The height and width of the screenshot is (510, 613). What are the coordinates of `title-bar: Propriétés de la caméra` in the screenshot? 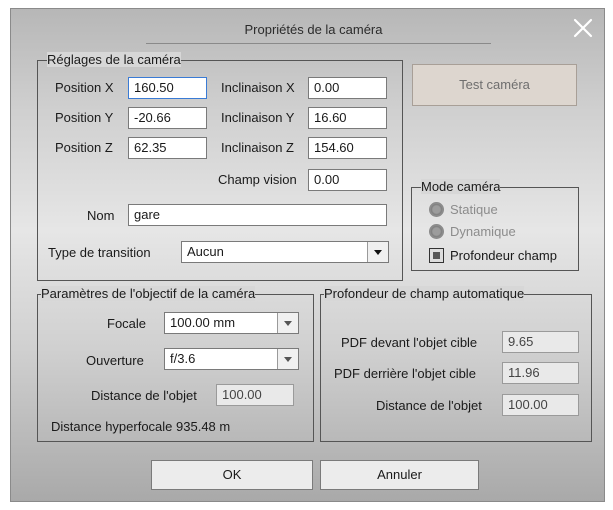 It's located at (307, 29).